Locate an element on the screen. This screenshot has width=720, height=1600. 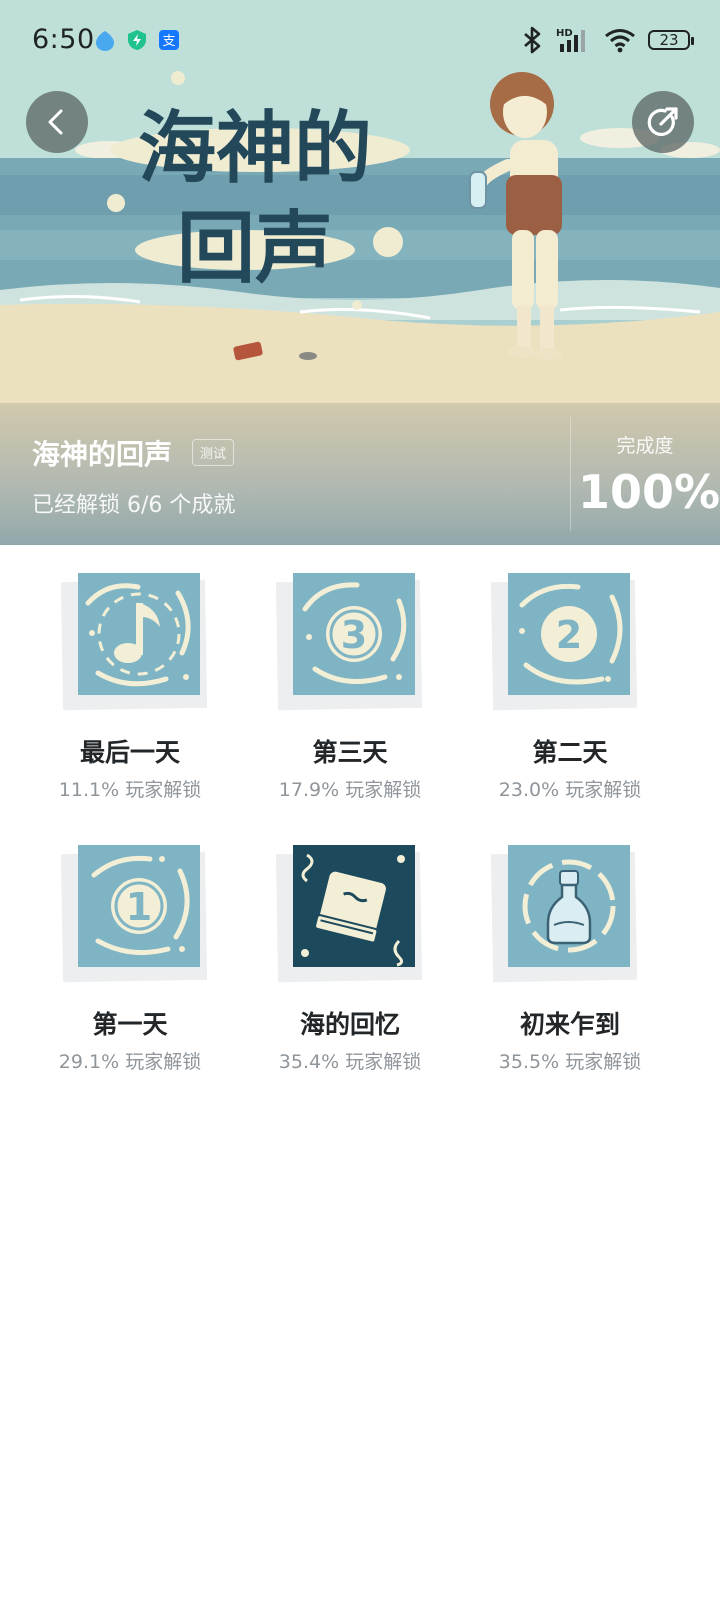
number-two-icon: 2 is located at coordinates (569, 634).